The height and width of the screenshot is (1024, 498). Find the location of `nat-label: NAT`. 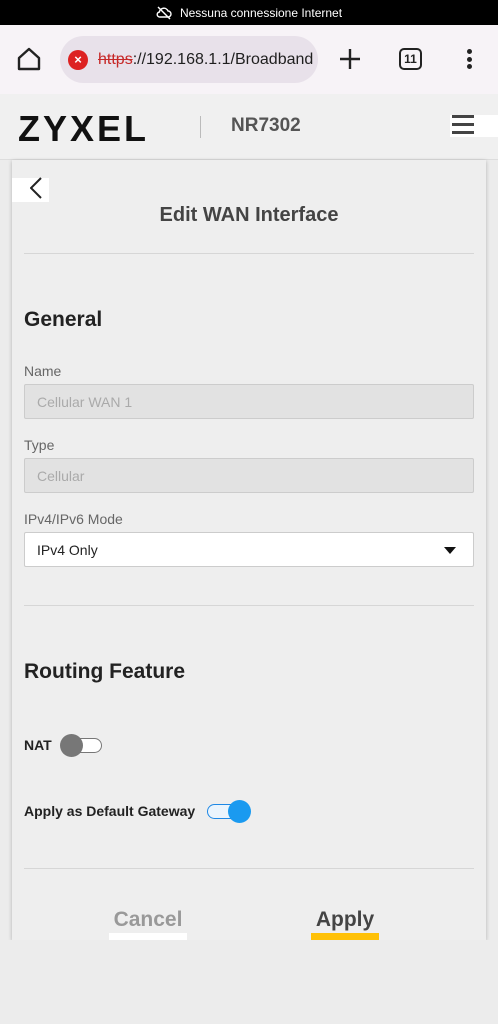

nat-label: NAT is located at coordinates (38, 745).